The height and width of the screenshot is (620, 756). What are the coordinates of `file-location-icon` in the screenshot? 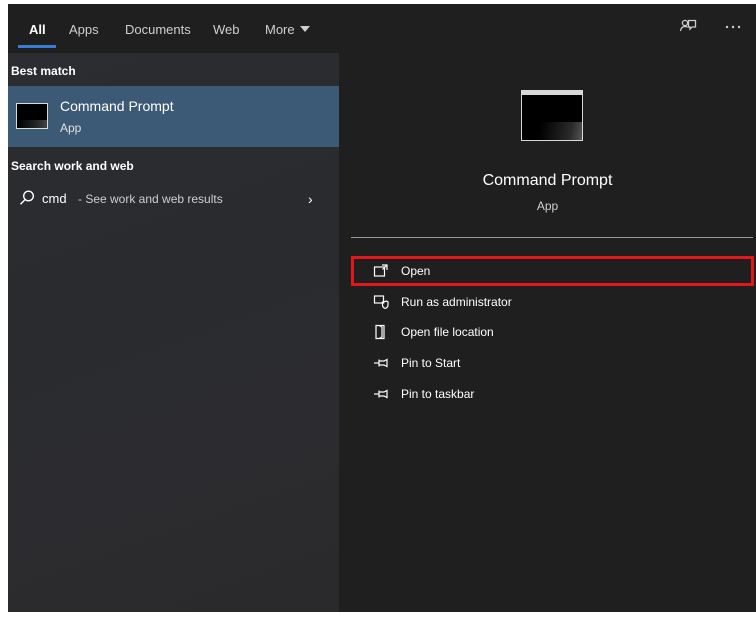 It's located at (380, 332).